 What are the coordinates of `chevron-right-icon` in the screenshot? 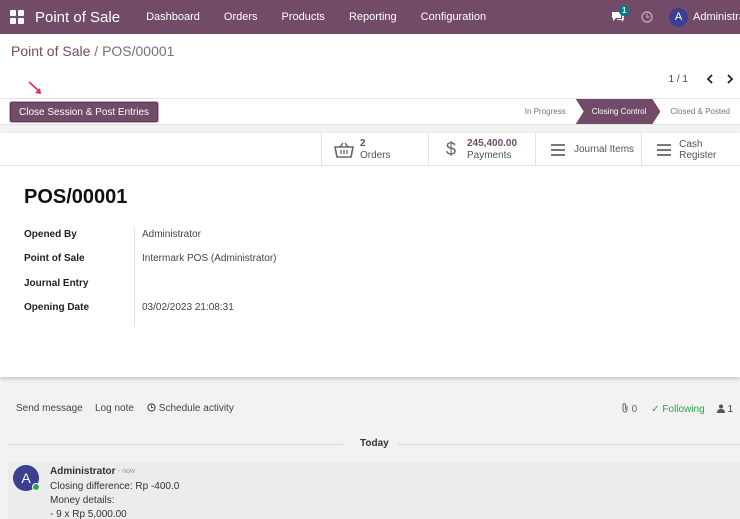 It's located at (730, 79).